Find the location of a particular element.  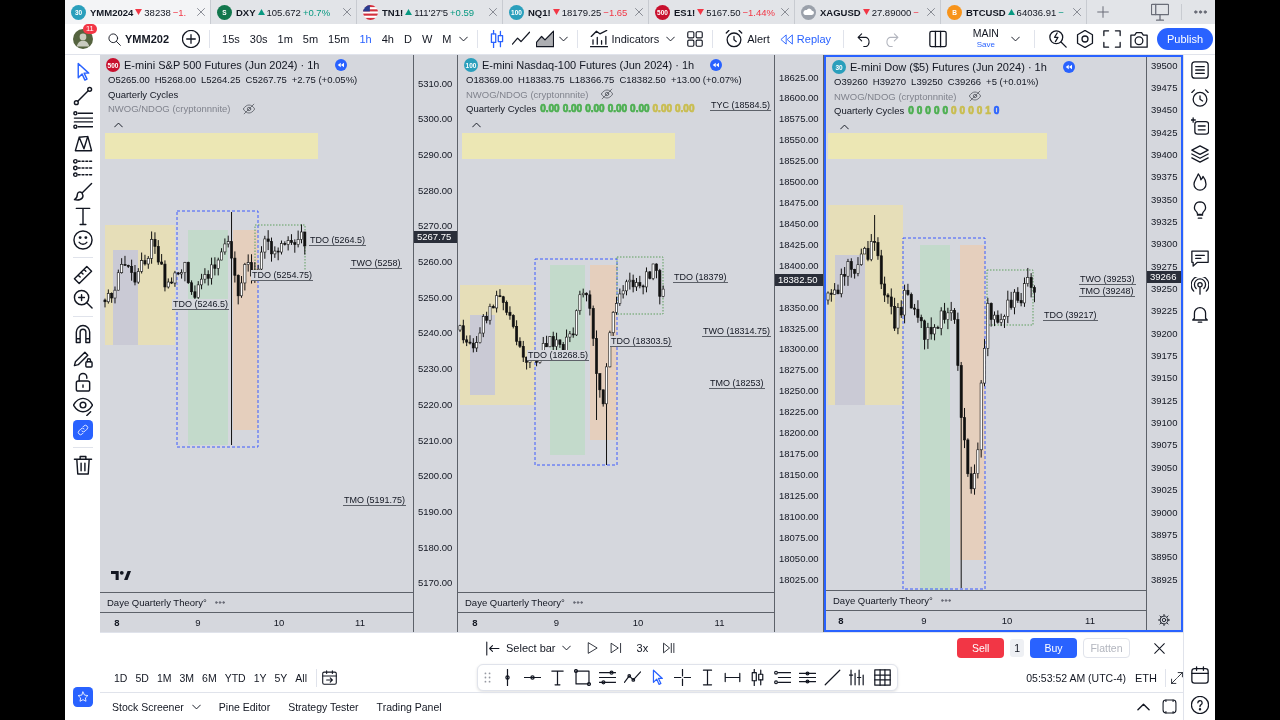

undo-icon is located at coordinates (865, 39).